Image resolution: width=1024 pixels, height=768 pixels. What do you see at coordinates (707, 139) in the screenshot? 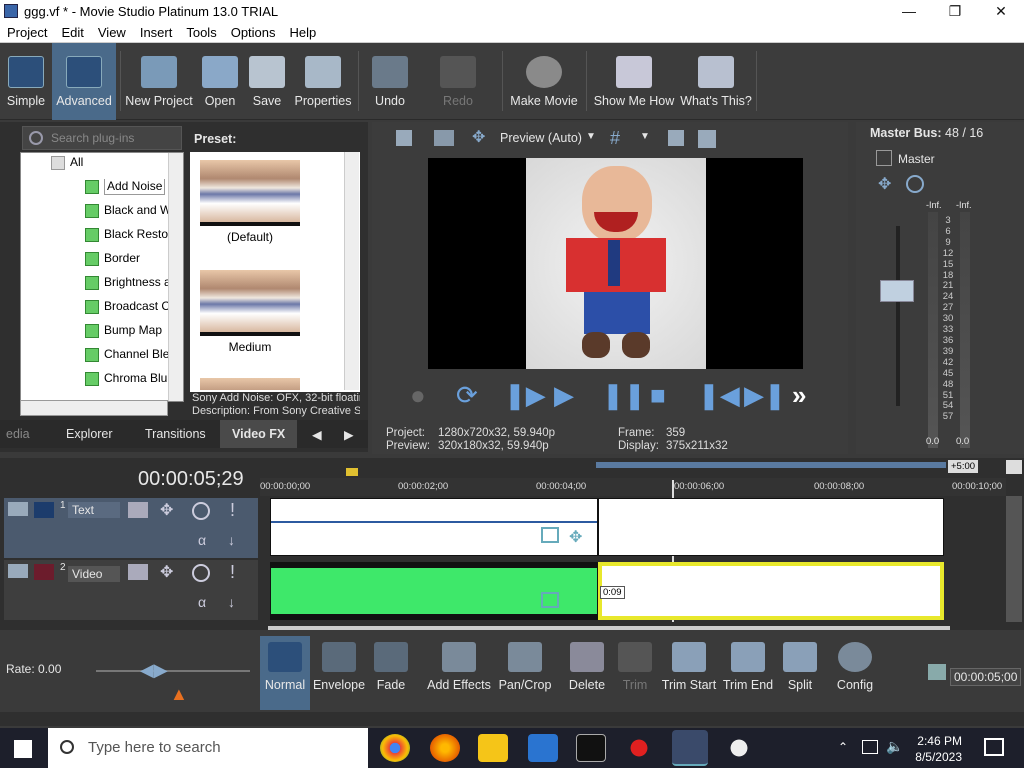
I see `save-snapshot-icon` at bounding box center [707, 139].